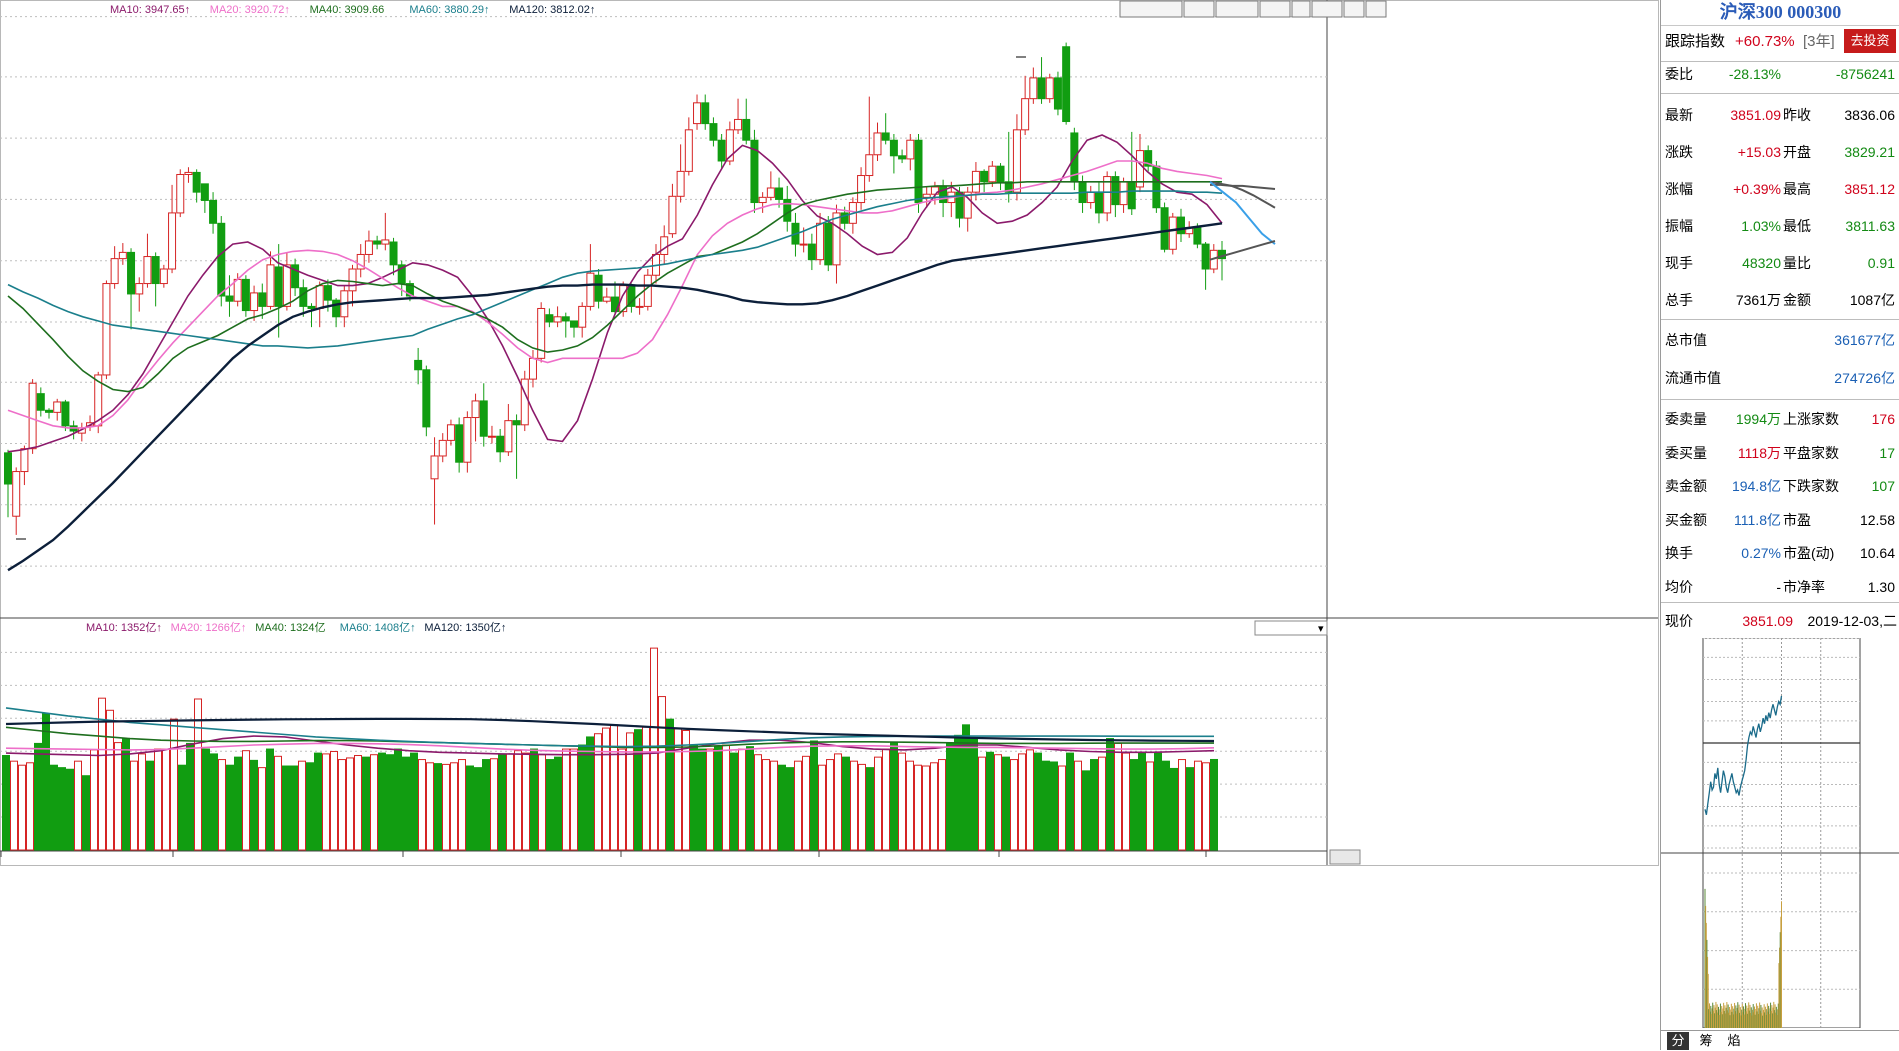 The width and height of the screenshot is (1899, 1051). What do you see at coordinates (1706, 1041) in the screenshot?
I see `tab-chouma: 筹` at bounding box center [1706, 1041].